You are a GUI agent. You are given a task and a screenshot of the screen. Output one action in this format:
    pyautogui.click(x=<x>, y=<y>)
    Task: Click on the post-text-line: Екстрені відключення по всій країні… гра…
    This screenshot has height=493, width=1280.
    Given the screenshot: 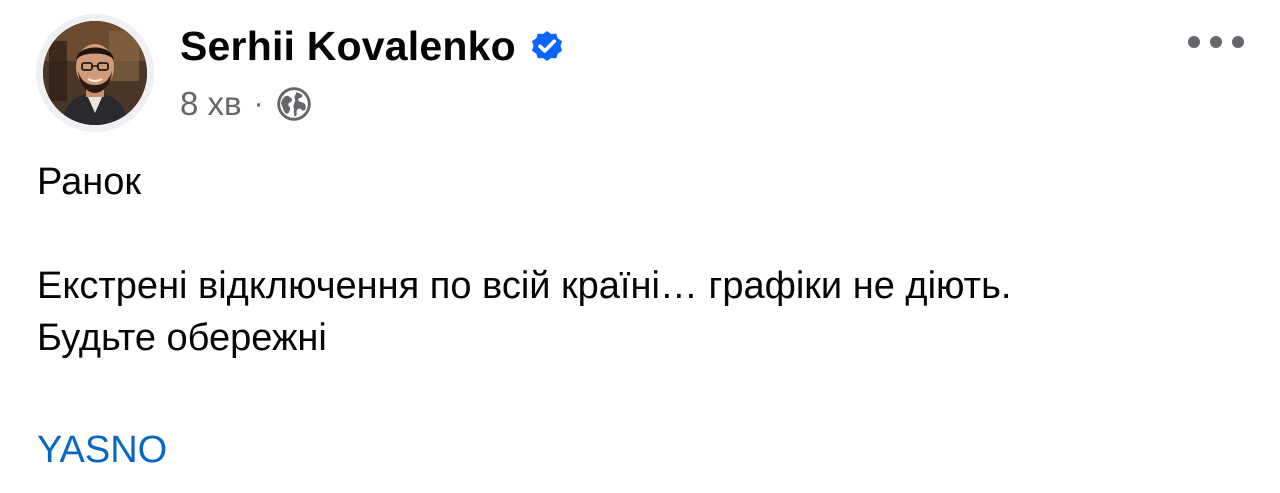 What is the action you would take?
    pyautogui.click(x=524, y=286)
    